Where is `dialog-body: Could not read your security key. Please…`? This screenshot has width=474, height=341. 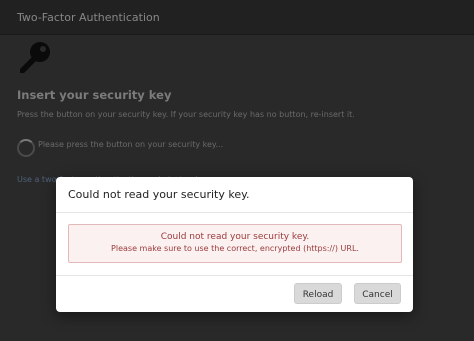 dialog-body: Could not read your security key. Please… is located at coordinates (234, 244).